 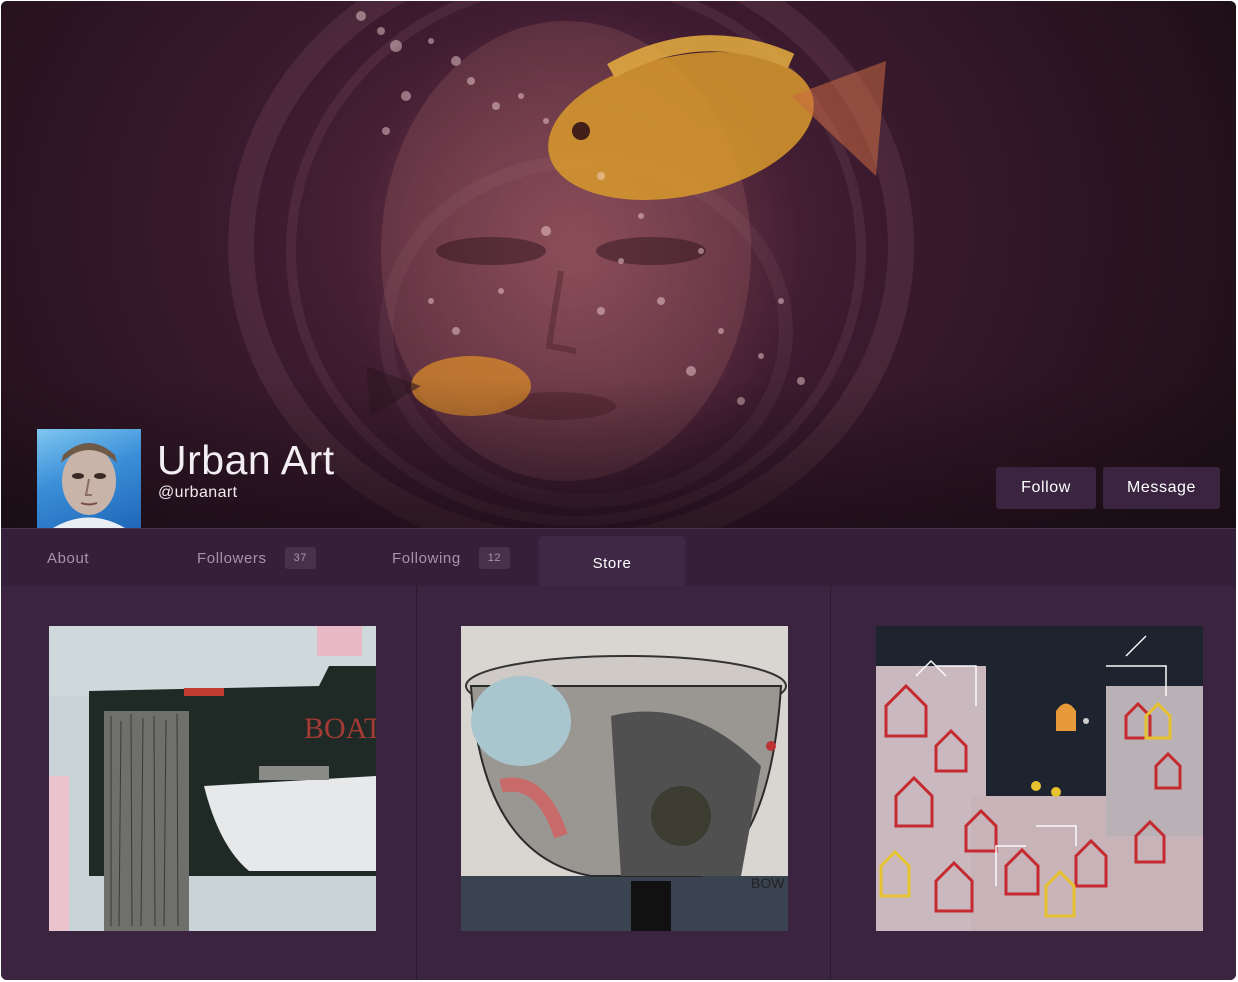 I want to click on store-item-artwork: BOAT, so click(x=212, y=778).